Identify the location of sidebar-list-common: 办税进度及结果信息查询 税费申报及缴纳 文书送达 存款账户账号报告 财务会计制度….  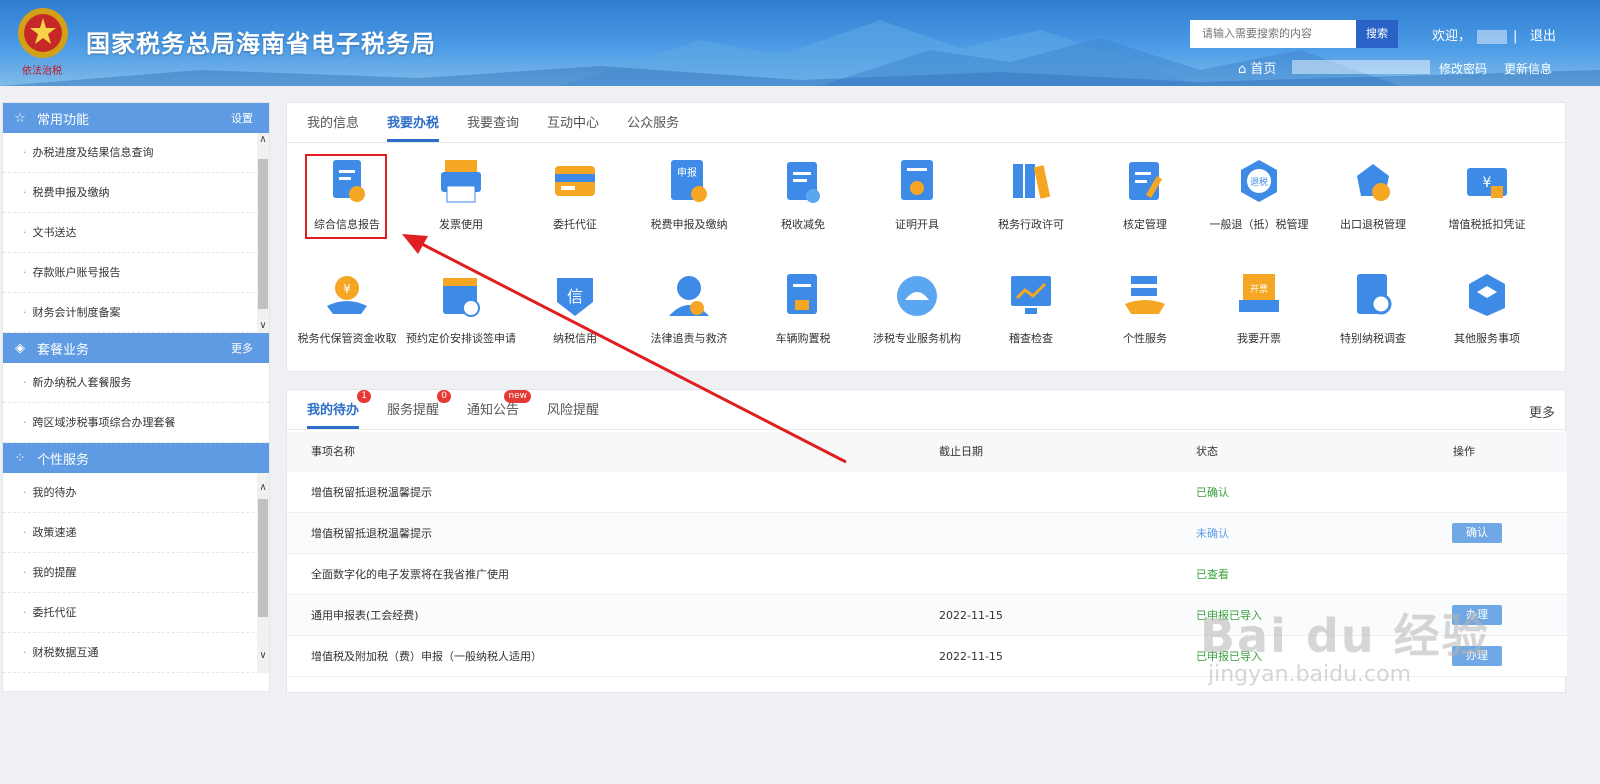
(136, 233).